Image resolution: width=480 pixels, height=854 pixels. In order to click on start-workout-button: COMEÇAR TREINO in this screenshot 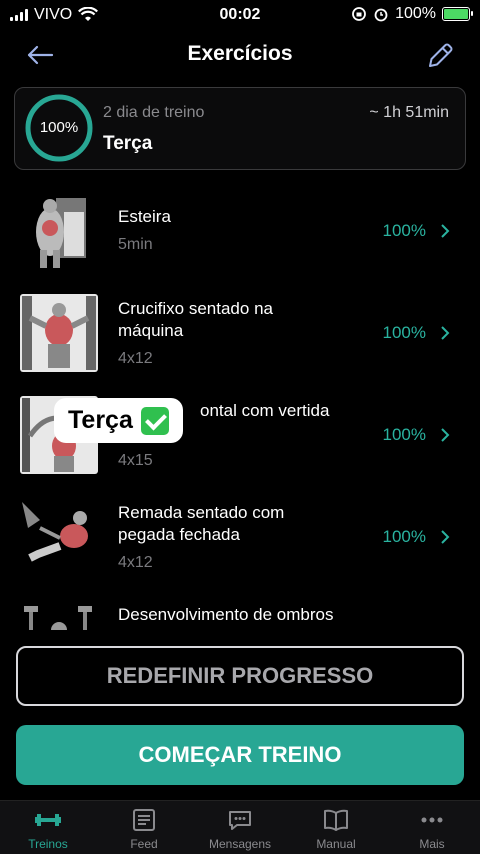, I will do `click(240, 755)`.